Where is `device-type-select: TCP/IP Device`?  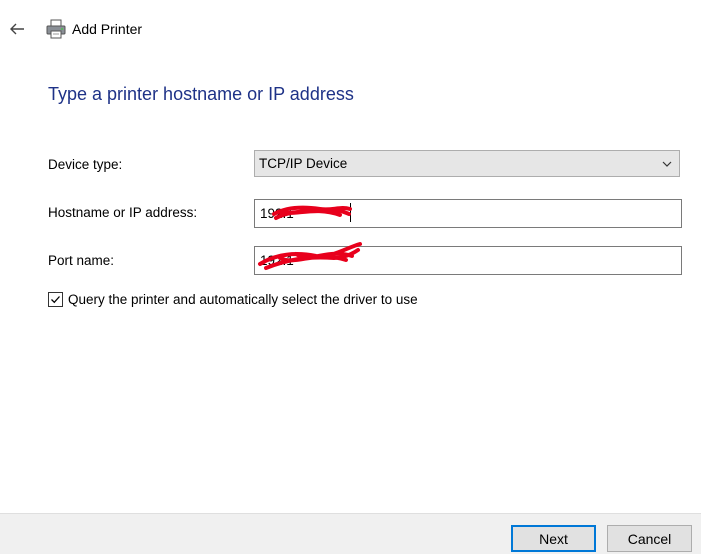 device-type-select: TCP/IP Device is located at coordinates (467, 163).